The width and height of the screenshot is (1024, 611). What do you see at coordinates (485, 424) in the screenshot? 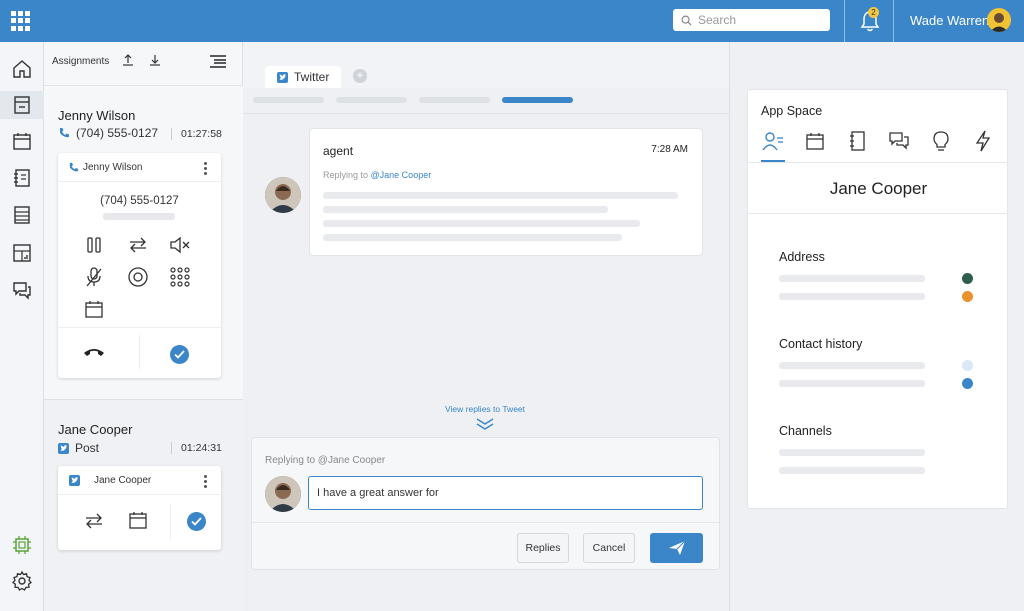
I see `chevron-down-double-icon` at bounding box center [485, 424].